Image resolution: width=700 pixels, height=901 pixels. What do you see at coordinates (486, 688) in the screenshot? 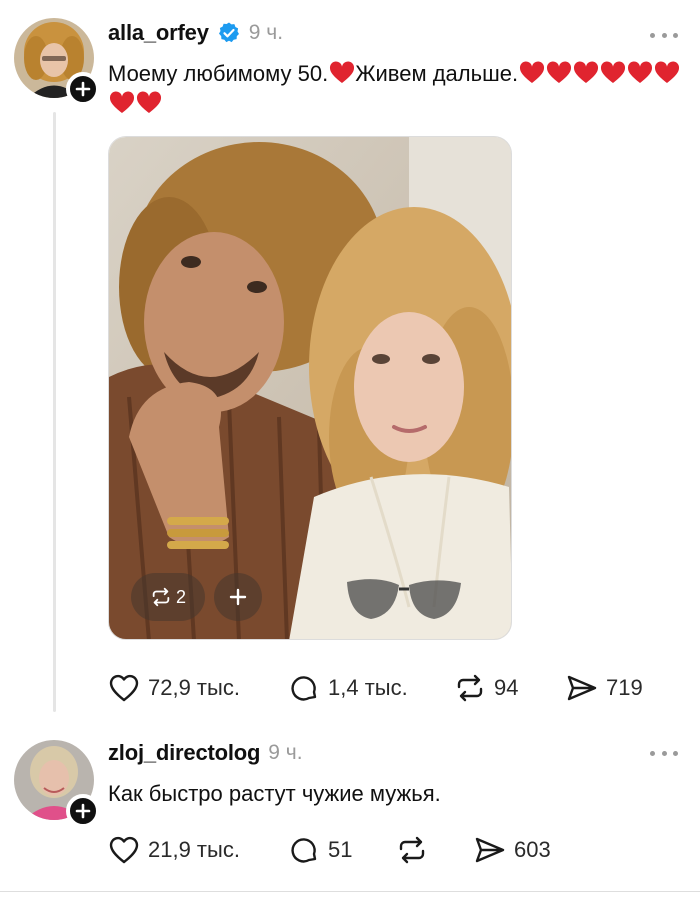
I see `repost-button: 94` at bounding box center [486, 688].